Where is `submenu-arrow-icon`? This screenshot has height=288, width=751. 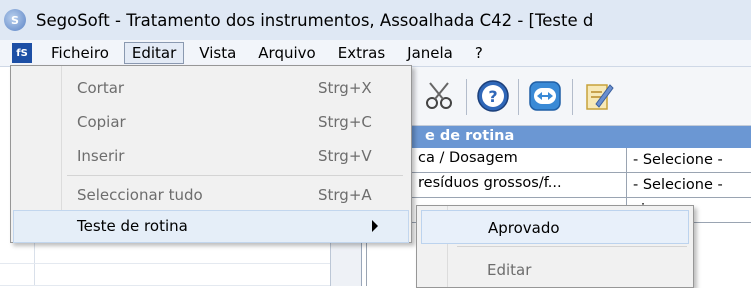 submenu-arrow-icon is located at coordinates (375, 226).